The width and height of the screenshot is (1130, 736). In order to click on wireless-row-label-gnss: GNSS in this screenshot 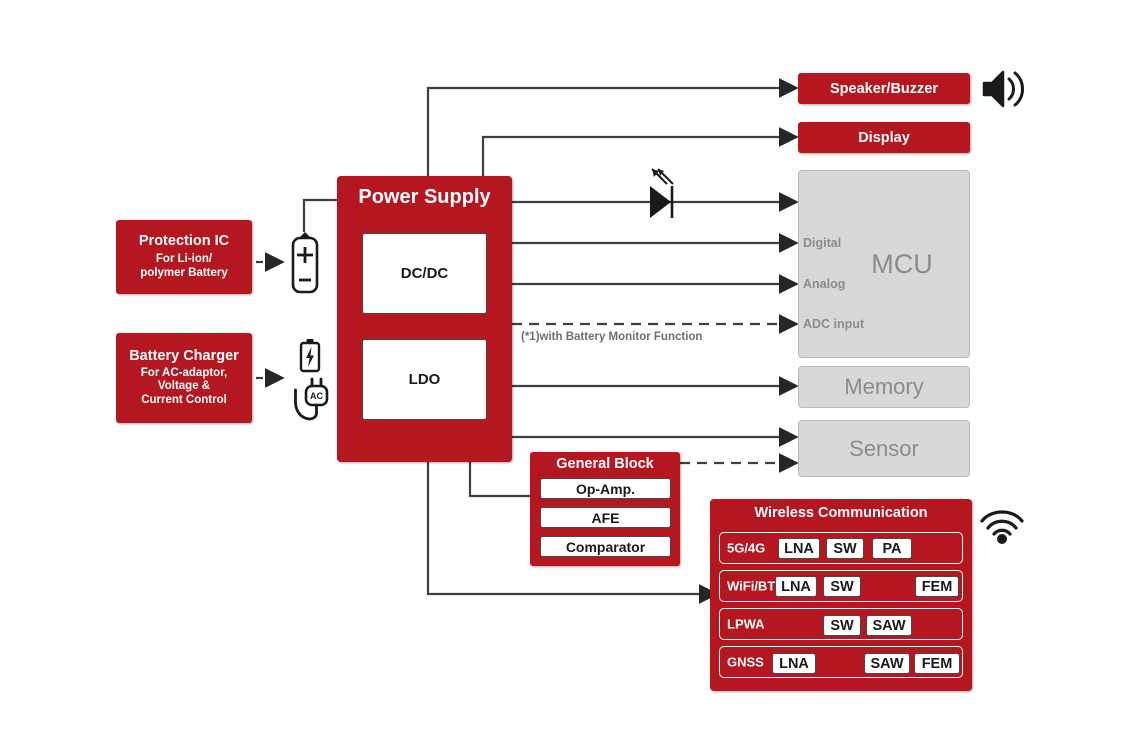, I will do `click(745, 662)`.